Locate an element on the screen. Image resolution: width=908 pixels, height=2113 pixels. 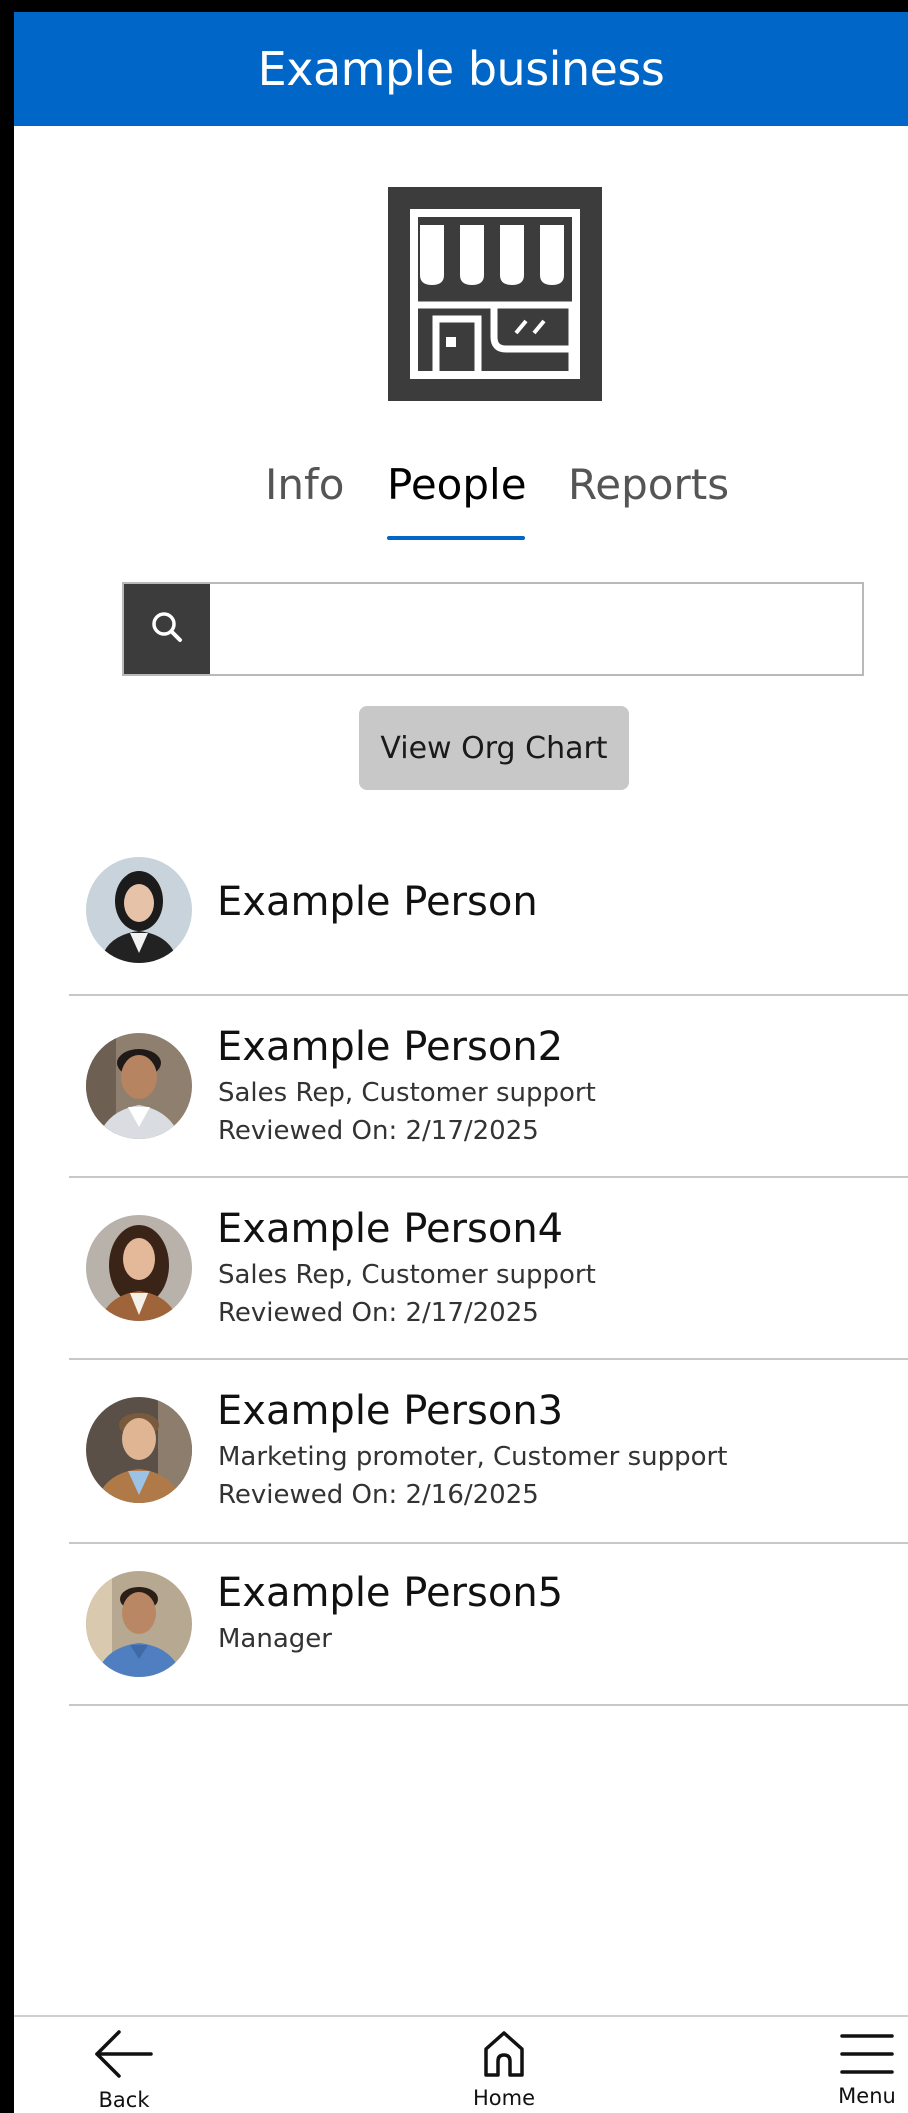
tab-bar: Info People Reports is located at coordinates (461, 500).